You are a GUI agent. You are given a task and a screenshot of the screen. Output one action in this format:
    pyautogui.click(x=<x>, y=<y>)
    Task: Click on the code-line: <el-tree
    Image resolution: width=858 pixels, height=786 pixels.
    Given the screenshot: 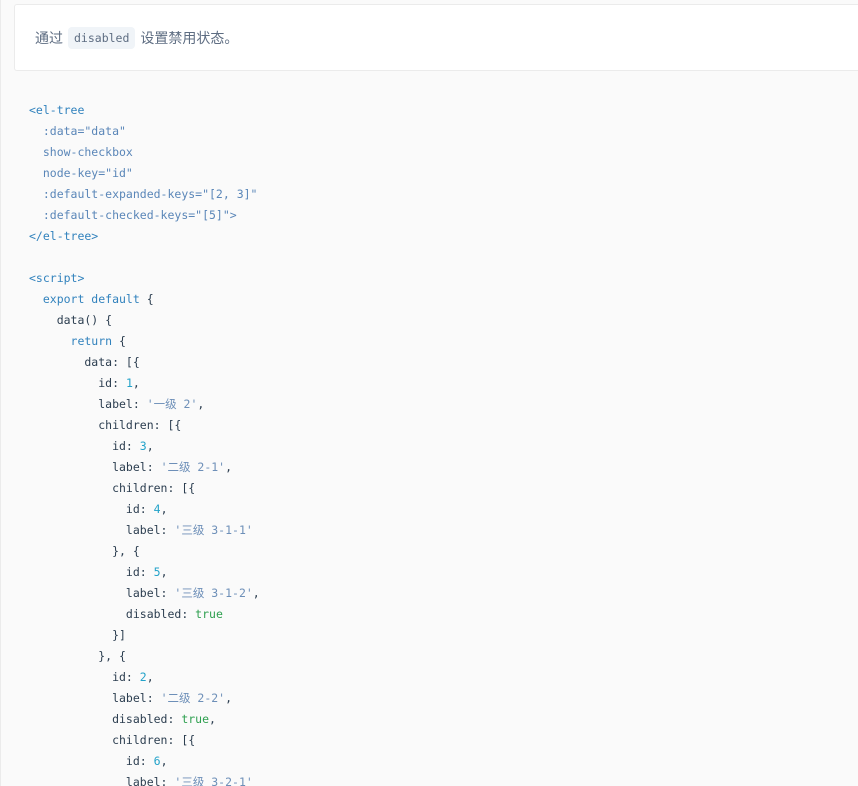 What is the action you would take?
    pyautogui.click(x=144, y=110)
    